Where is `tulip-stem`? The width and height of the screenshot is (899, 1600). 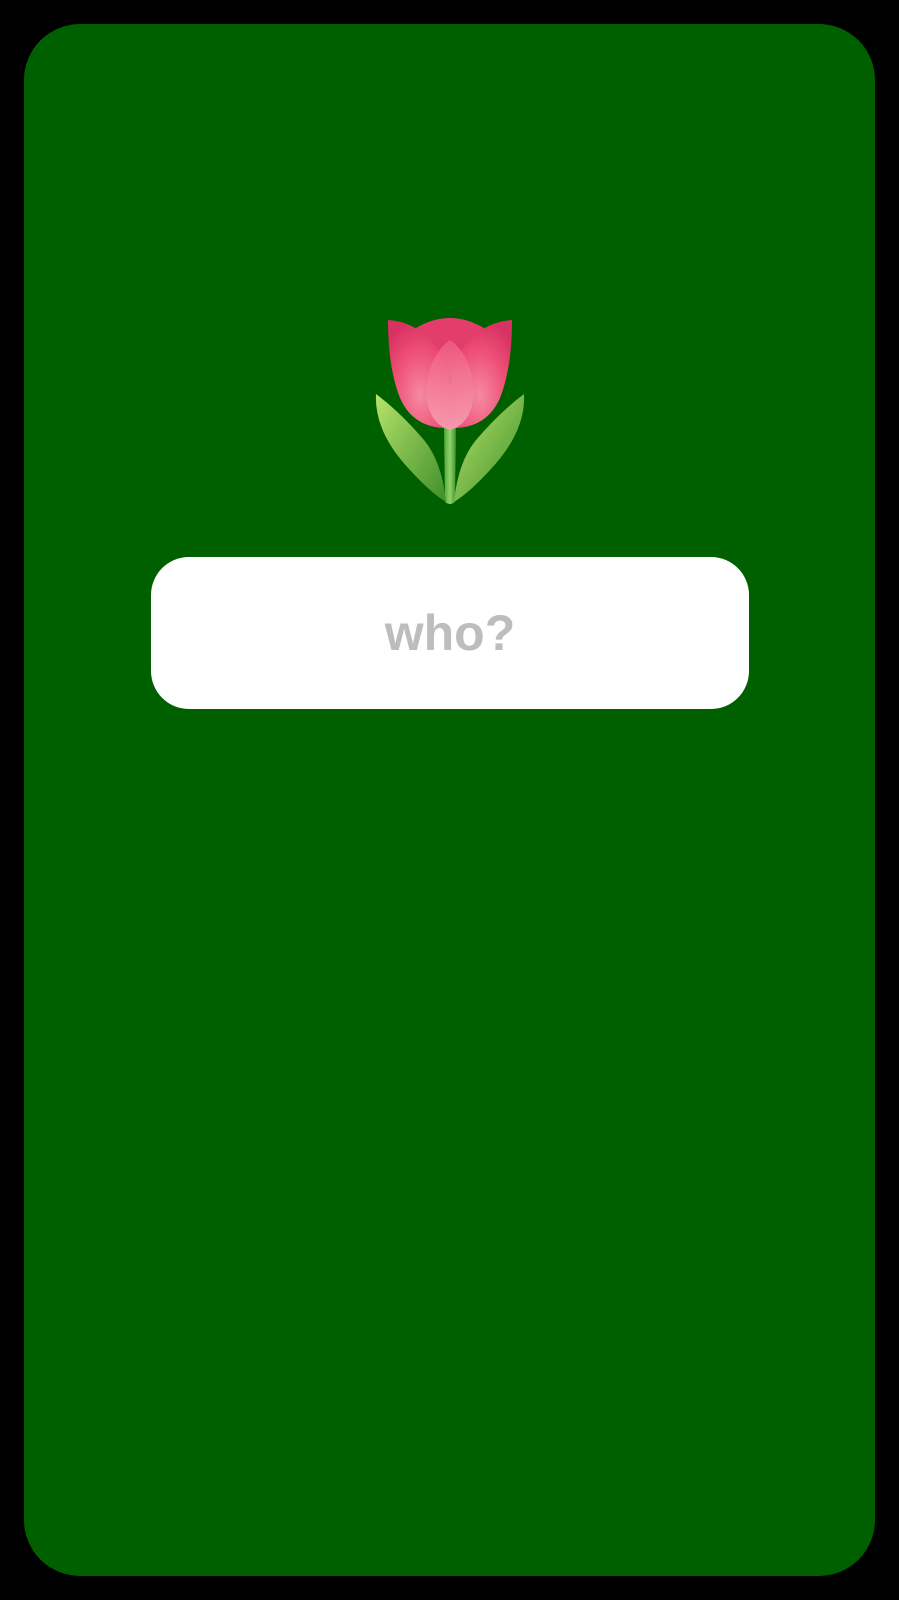
tulip-stem is located at coordinates (449, 464).